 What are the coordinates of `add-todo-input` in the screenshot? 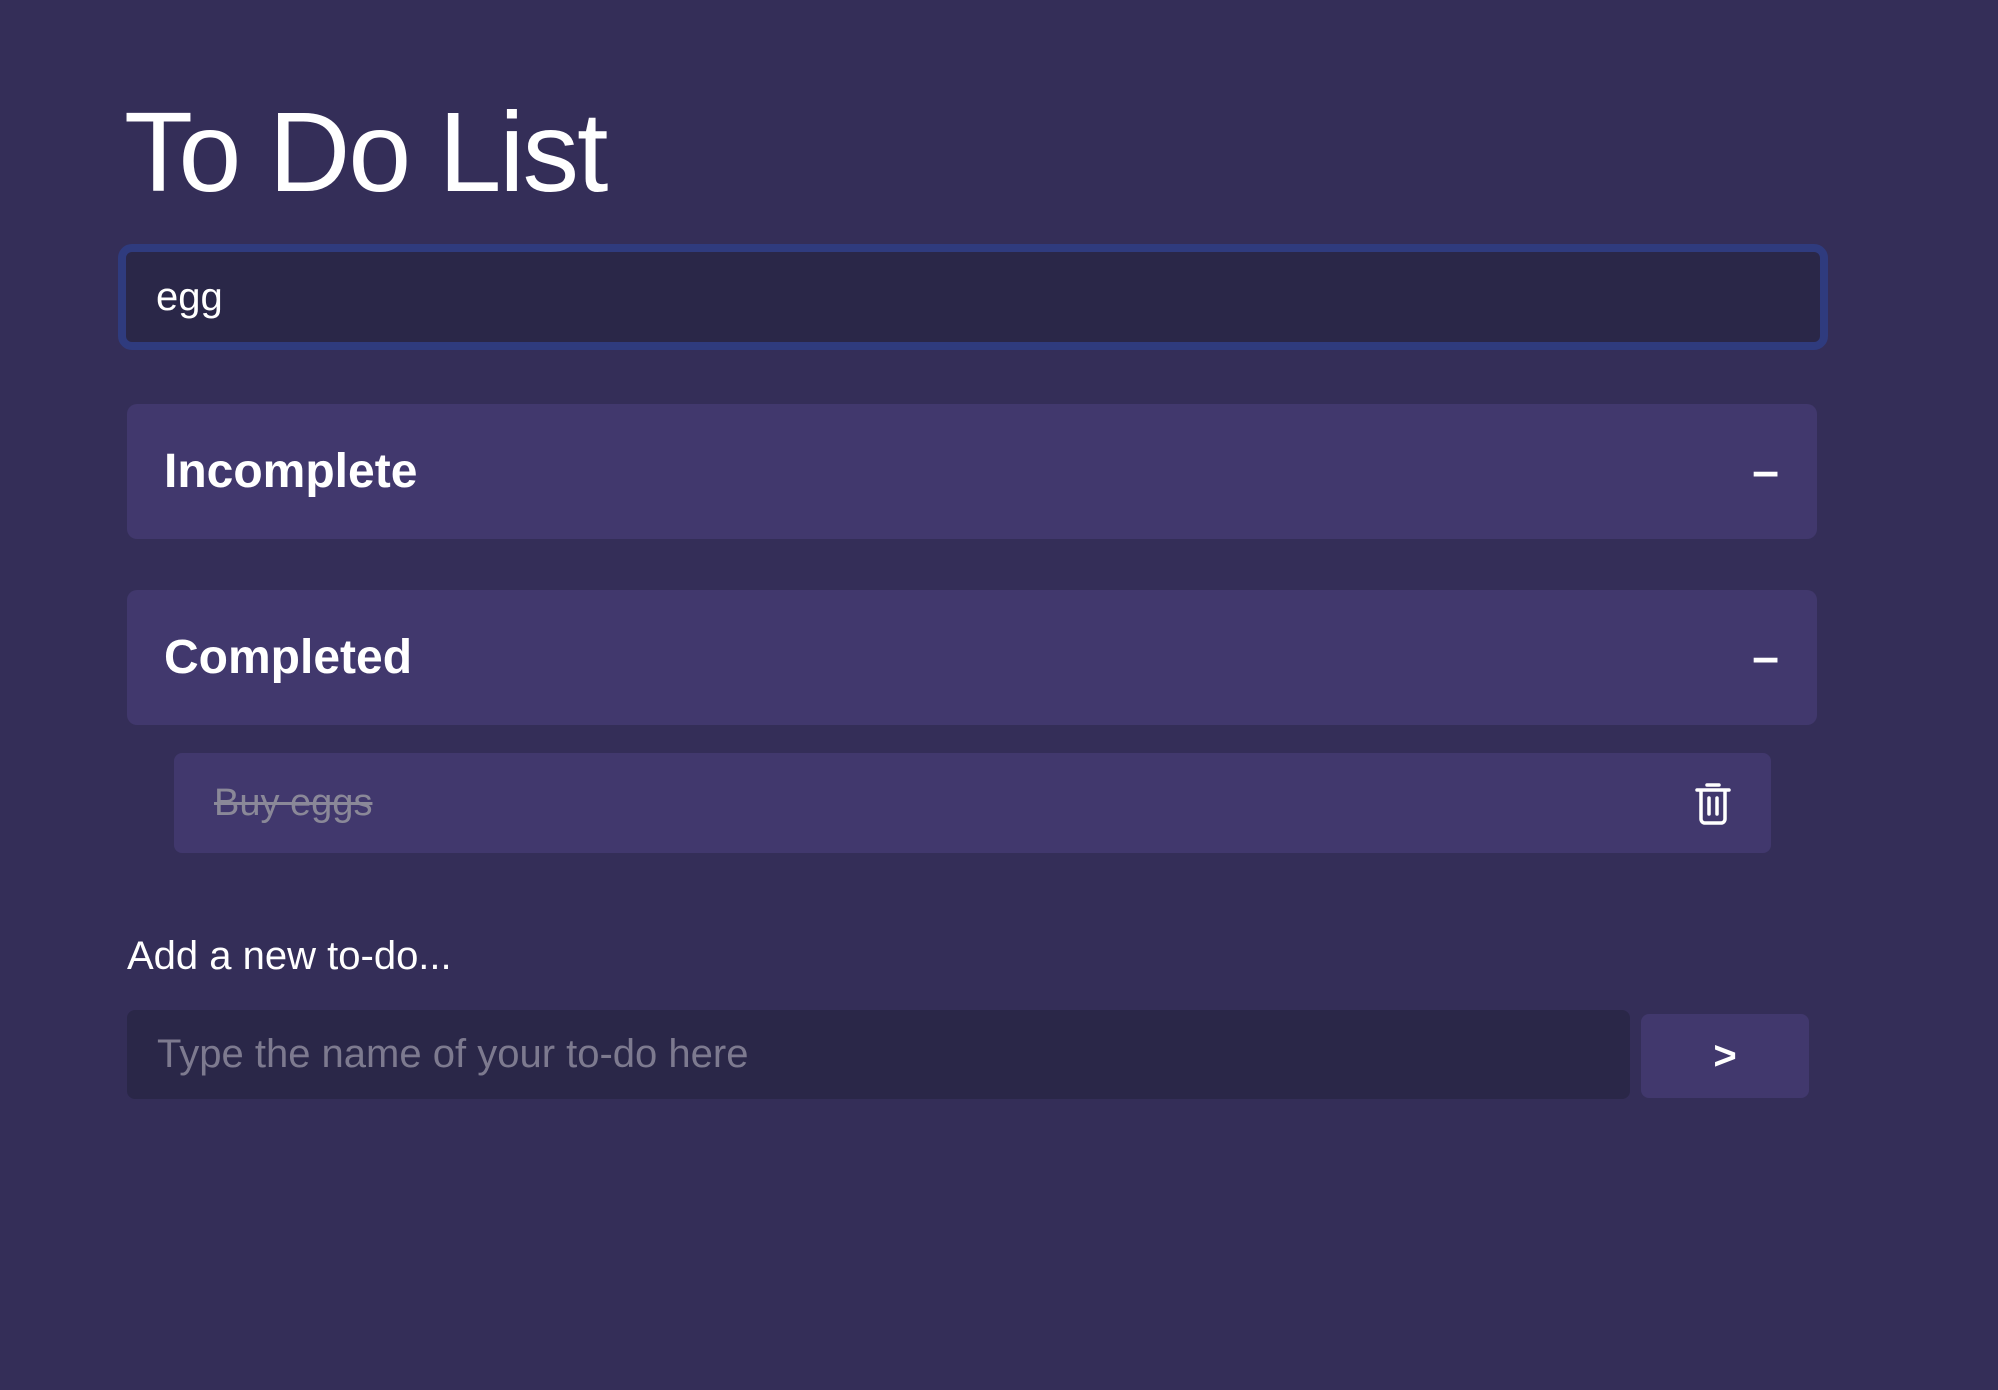 It's located at (878, 1054).